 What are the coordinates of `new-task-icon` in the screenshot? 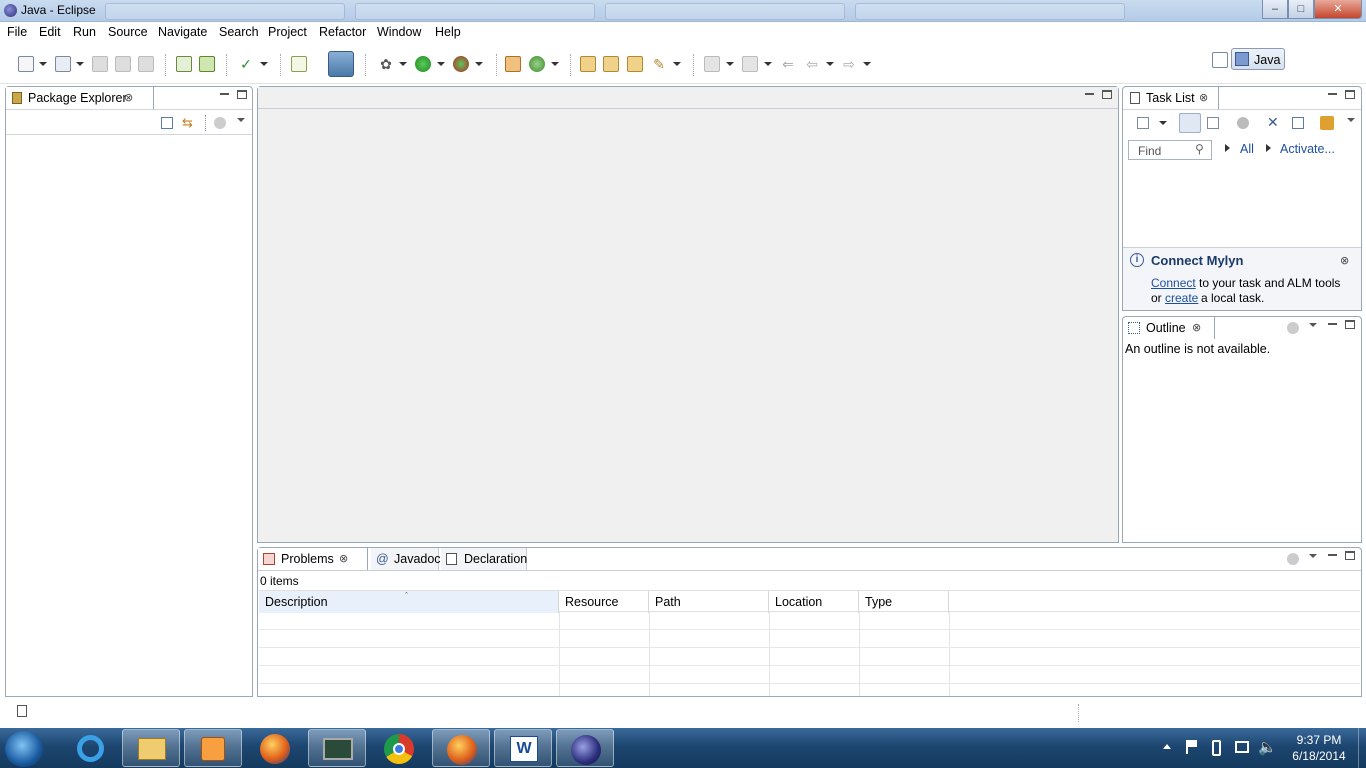 It's located at (1143, 123).